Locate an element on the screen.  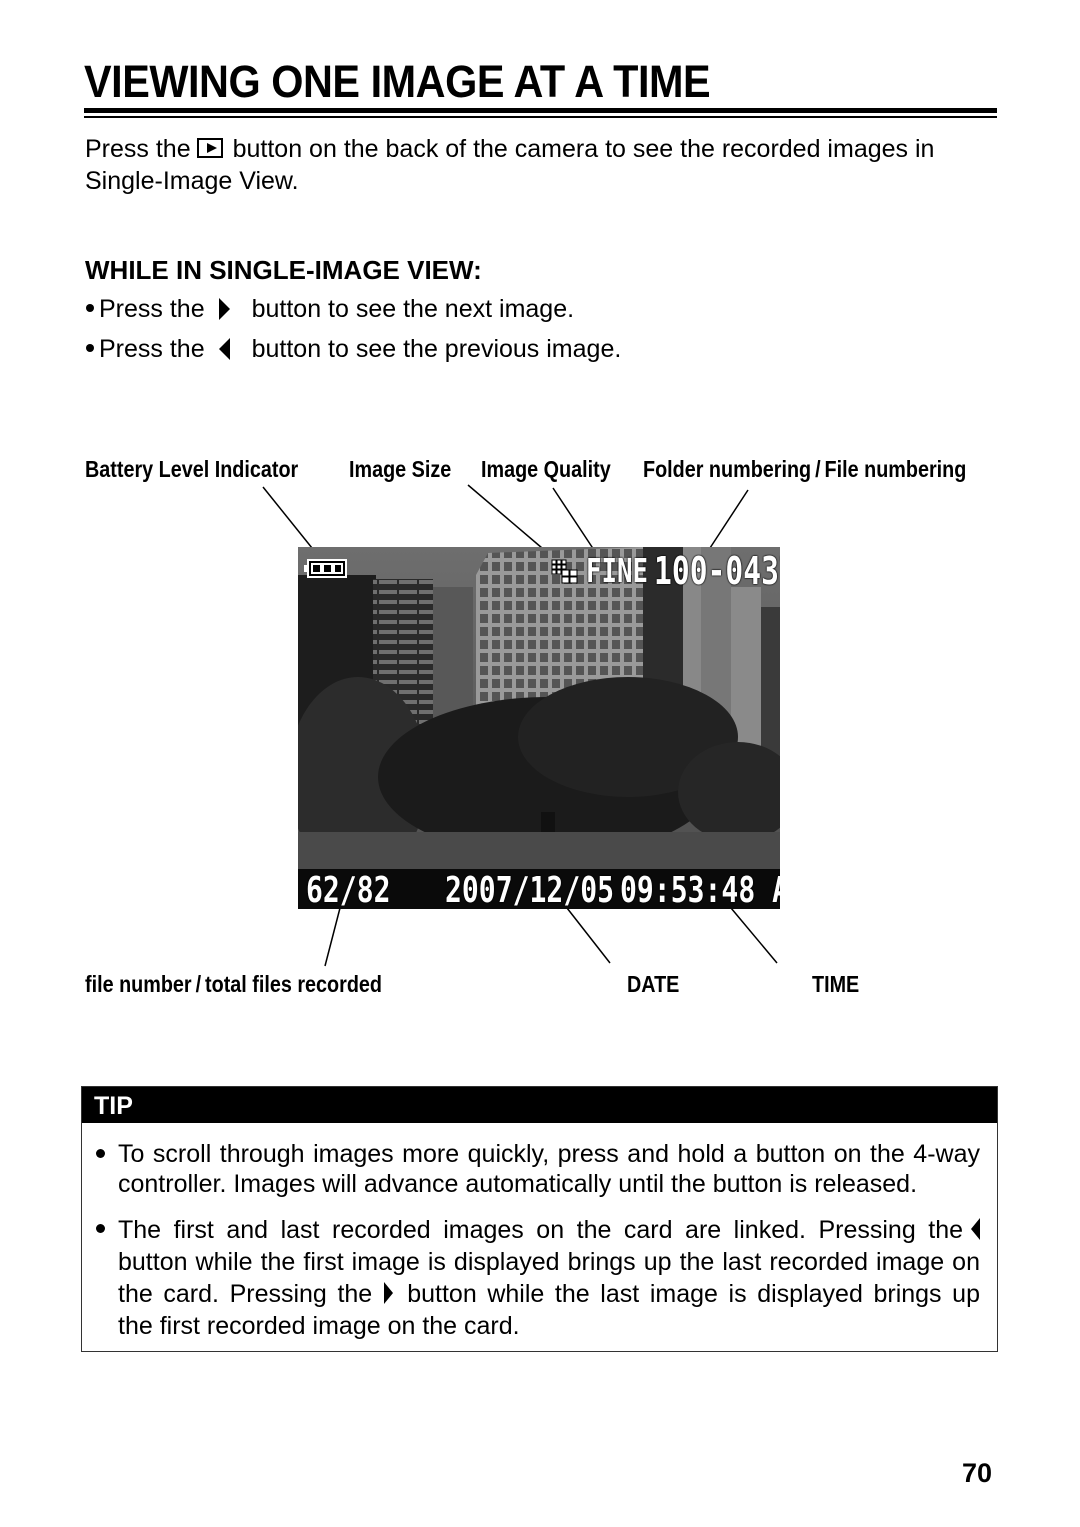
leader-date is located at coordinates (588, 935).